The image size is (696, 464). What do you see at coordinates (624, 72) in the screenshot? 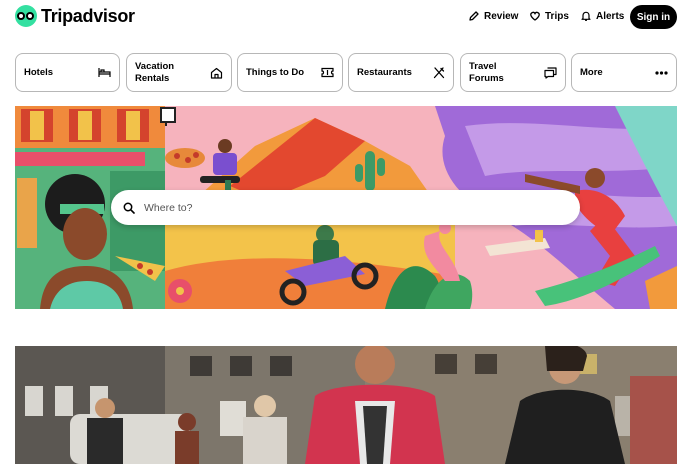
I see `category-more-button: More` at bounding box center [624, 72].